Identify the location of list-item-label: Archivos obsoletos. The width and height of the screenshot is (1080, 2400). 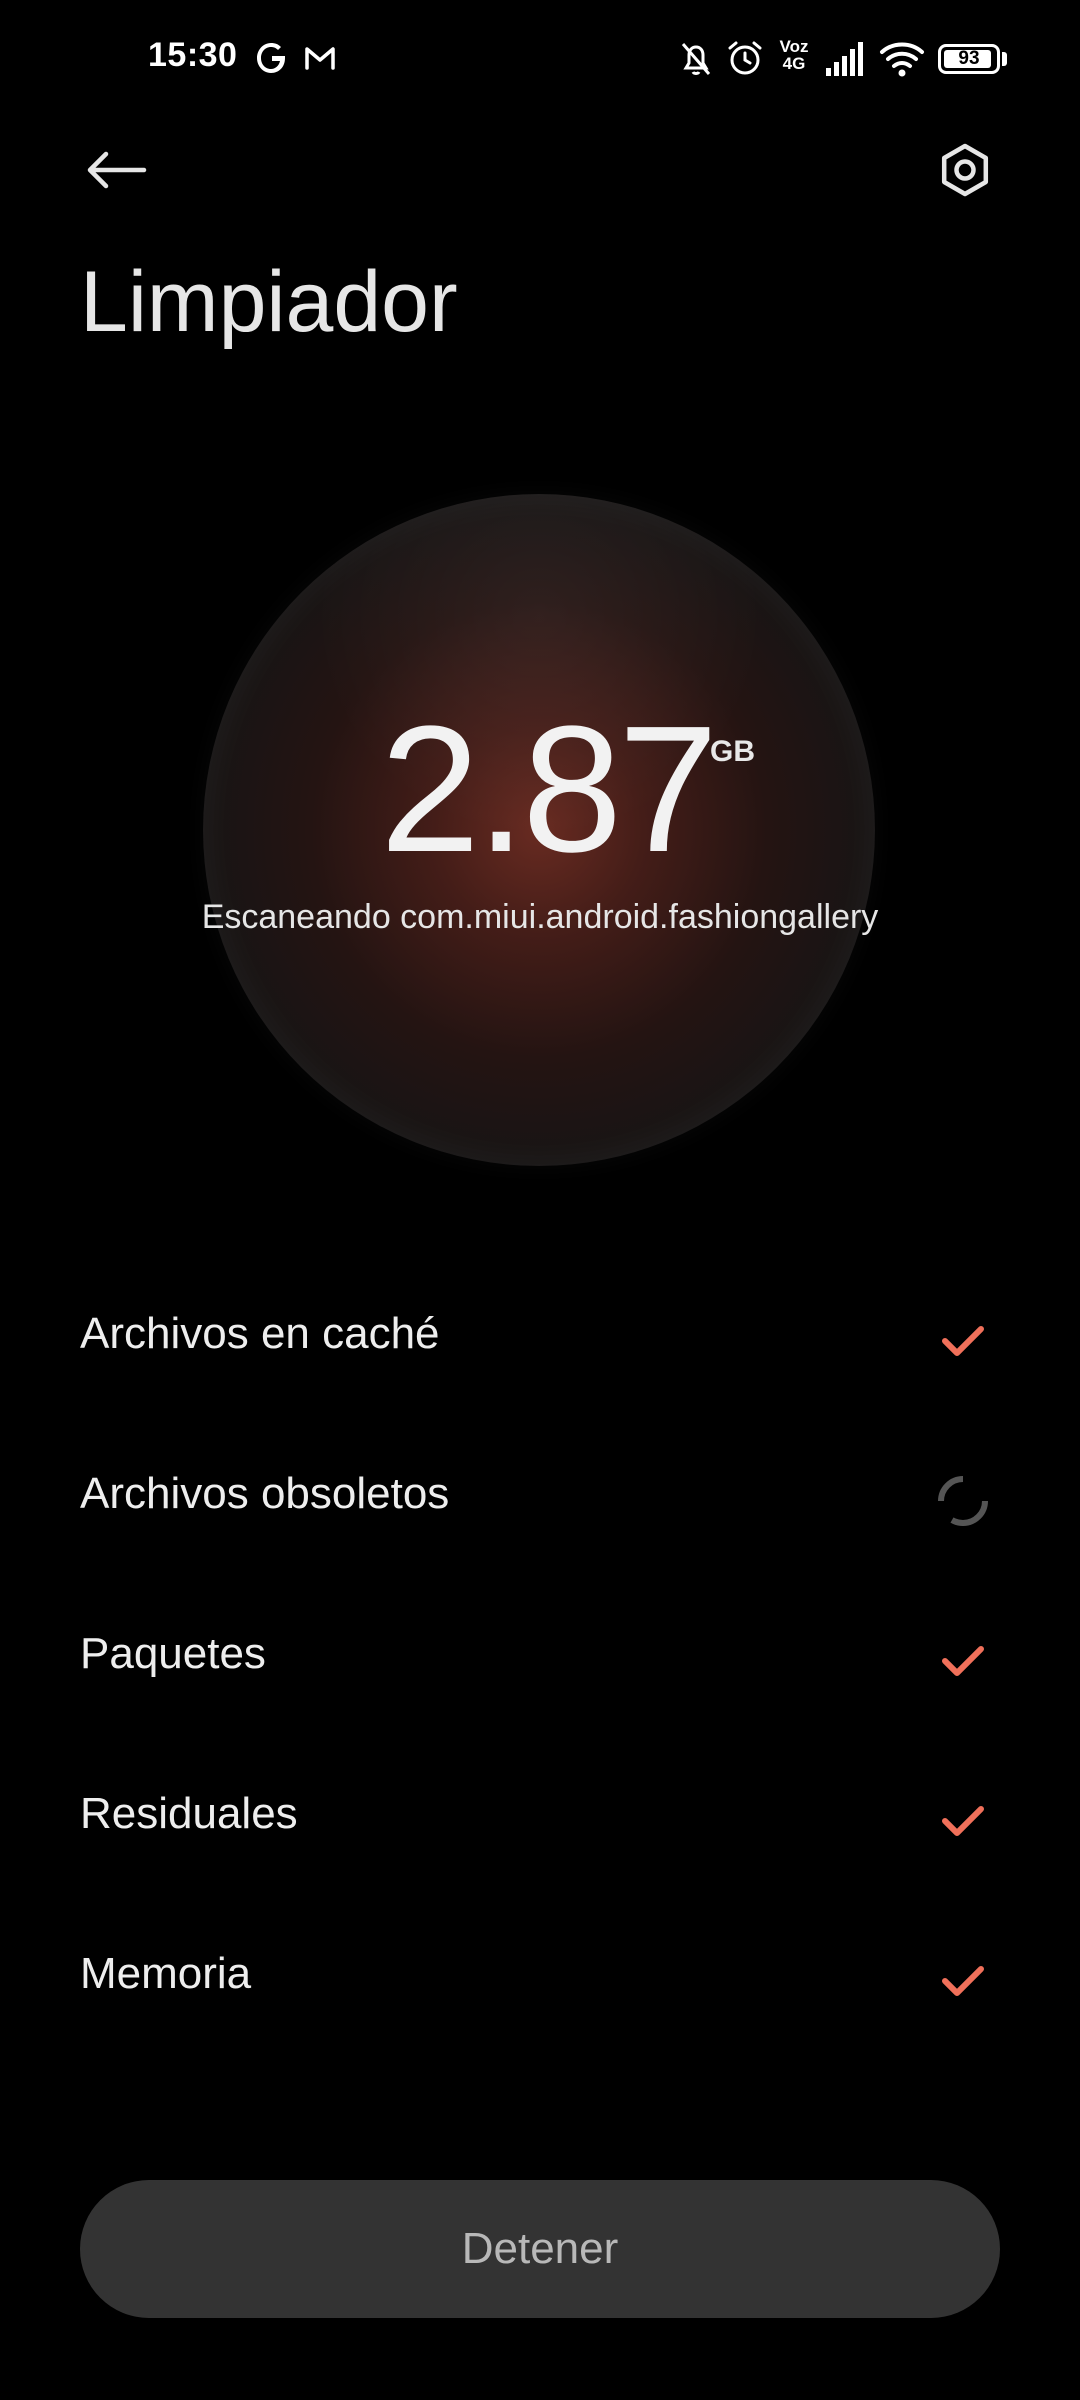
(265, 1493).